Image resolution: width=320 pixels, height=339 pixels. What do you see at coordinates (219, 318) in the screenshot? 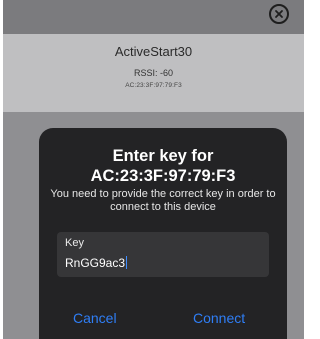
I see `connect-button: Connect` at bounding box center [219, 318].